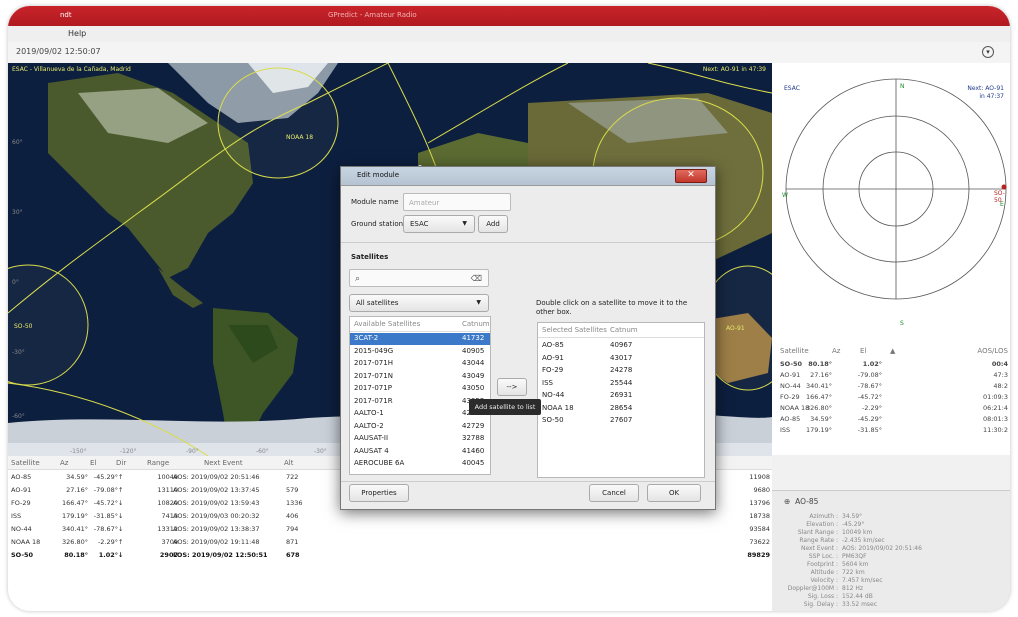 This screenshot has height=617, width=1018. What do you see at coordinates (574, 330) in the screenshot?
I see `col-selected: Selected Satellites` at bounding box center [574, 330].